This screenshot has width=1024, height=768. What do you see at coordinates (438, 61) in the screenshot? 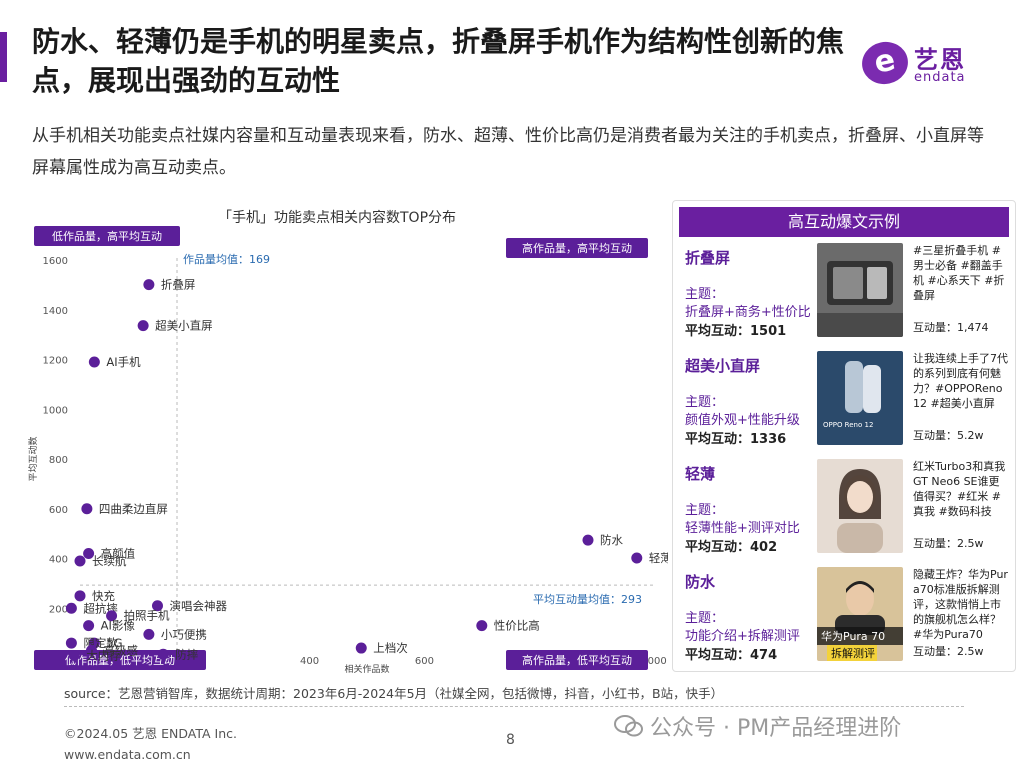
I see `page-title: 防水、轻薄仍是手机的明星卖点，折叠屏手机作为结构性创新的焦点，展现出强劲的互动性` at bounding box center [438, 61].